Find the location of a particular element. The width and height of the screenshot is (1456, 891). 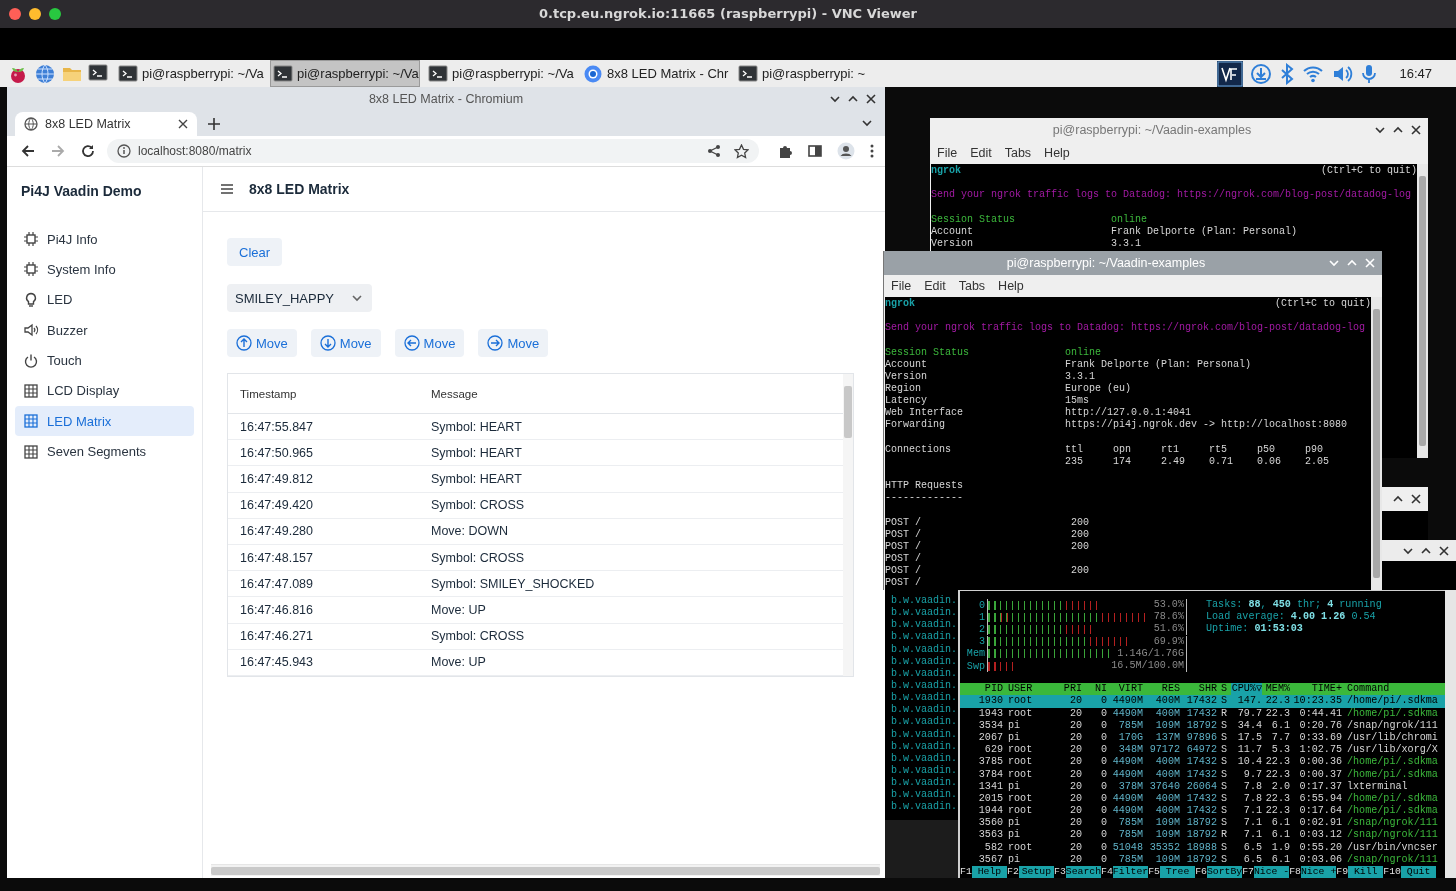

process-row: 1930 root 20 0 4490M 400M 17432 S 147. 22.3 10:23.35 /home/pi/.sdkma is located at coordinates (1202, 701).